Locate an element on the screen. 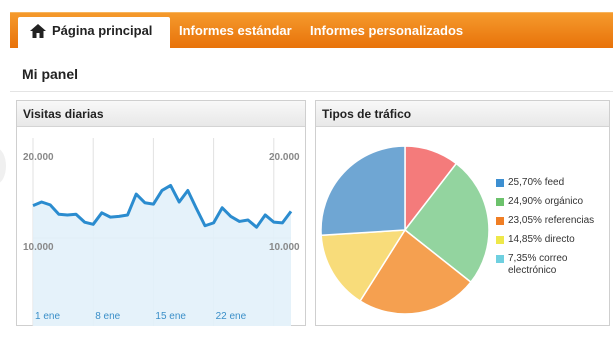  home-icon is located at coordinates (38, 31).